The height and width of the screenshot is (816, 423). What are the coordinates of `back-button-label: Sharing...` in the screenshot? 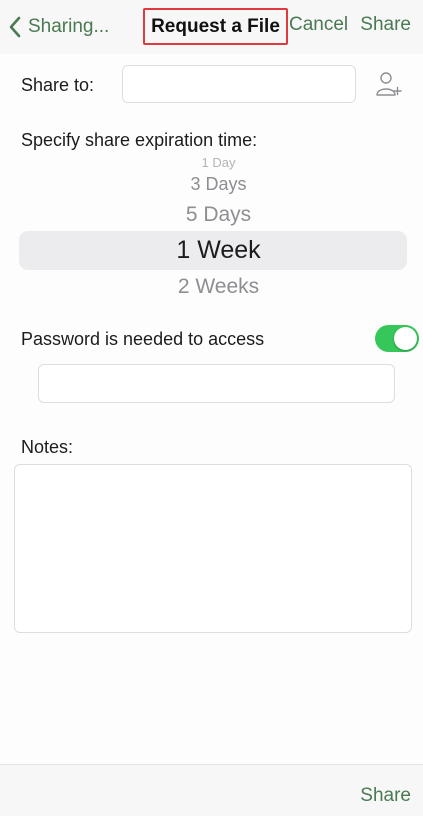 It's located at (69, 26).